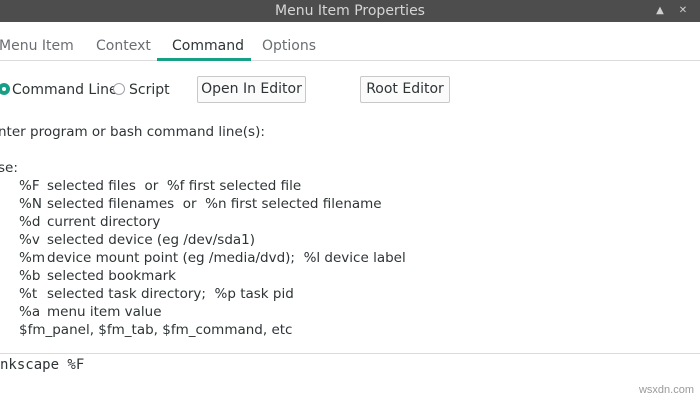 Image resolution: width=700 pixels, height=400 pixels. What do you see at coordinates (208, 41) in the screenshot?
I see `tab-command: Command` at bounding box center [208, 41].